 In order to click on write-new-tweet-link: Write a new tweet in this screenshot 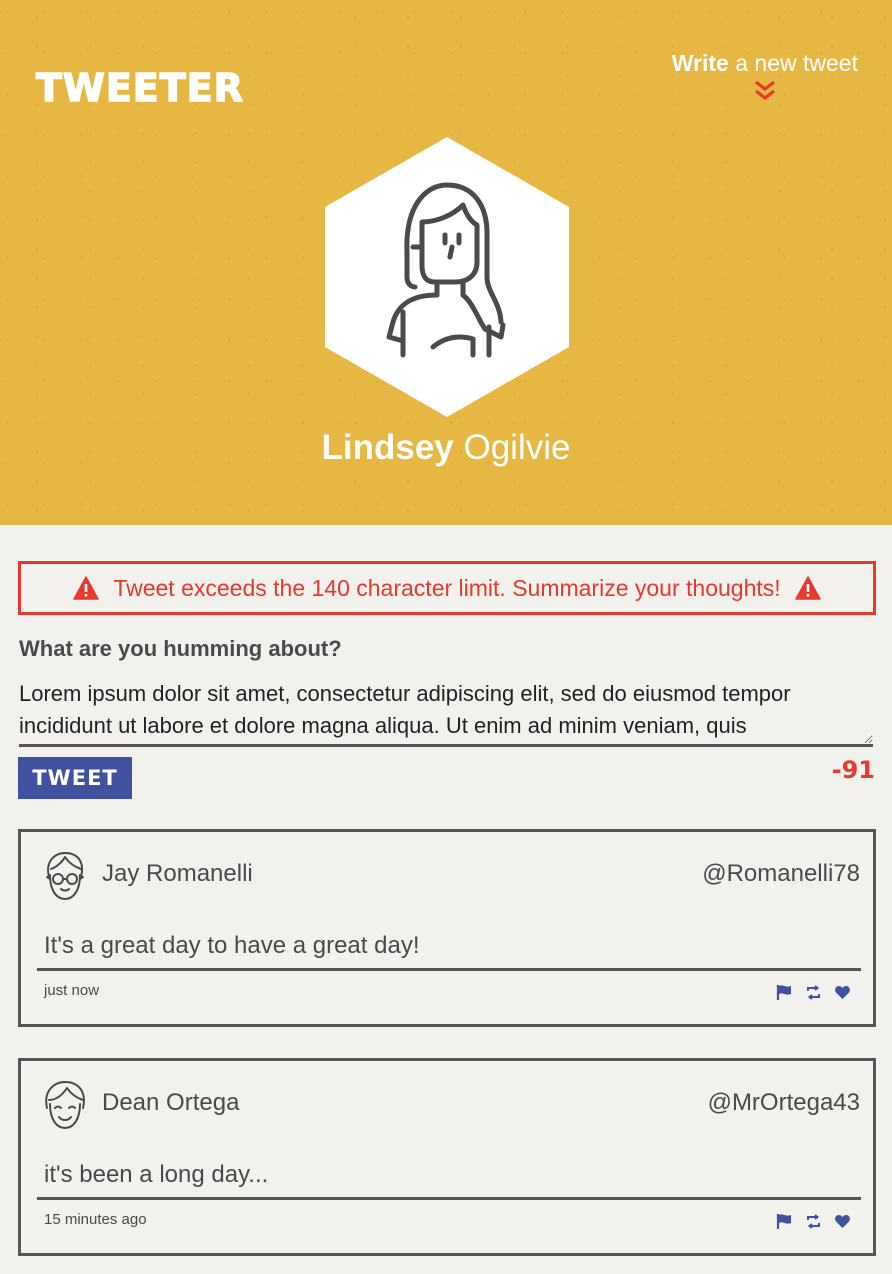, I will do `click(765, 75)`.